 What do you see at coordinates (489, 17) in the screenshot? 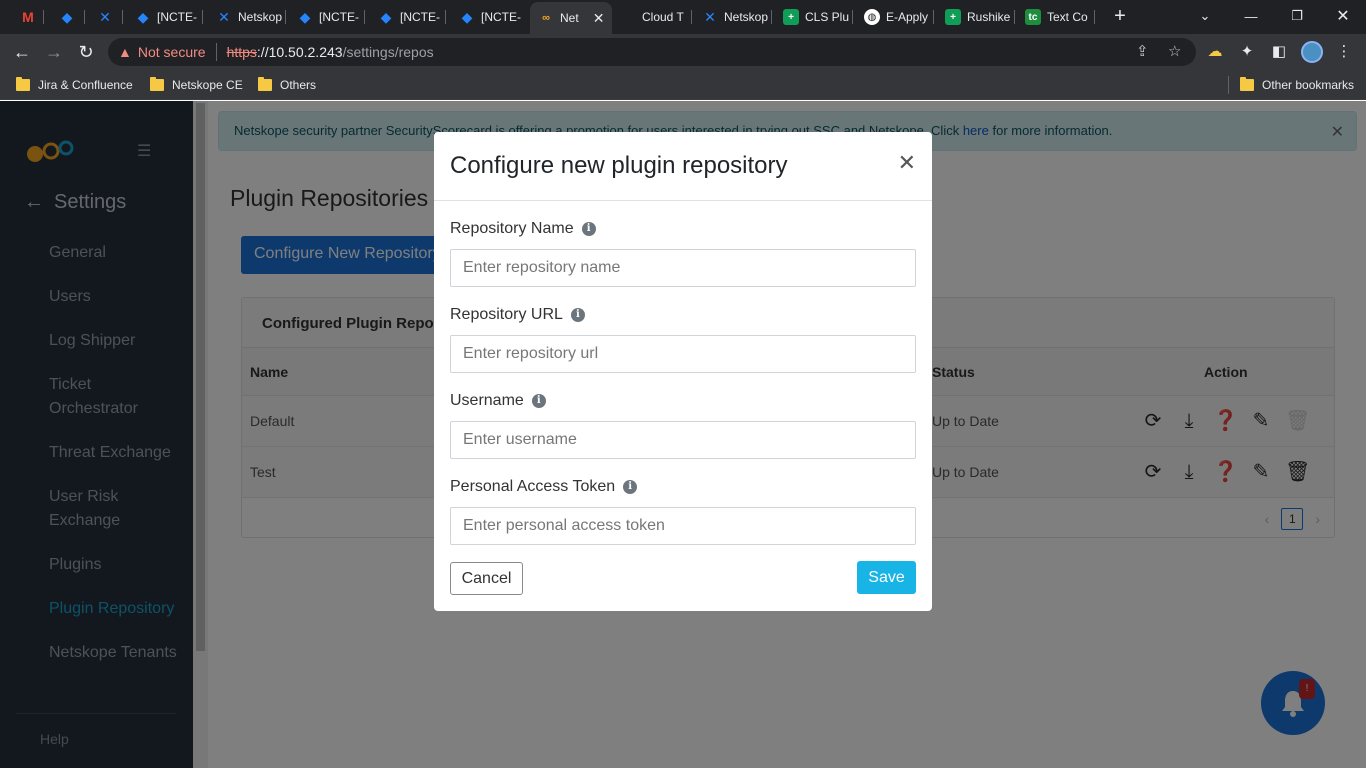
I see `tab-ncte-4: ◆ [NCTE-` at bounding box center [489, 17].